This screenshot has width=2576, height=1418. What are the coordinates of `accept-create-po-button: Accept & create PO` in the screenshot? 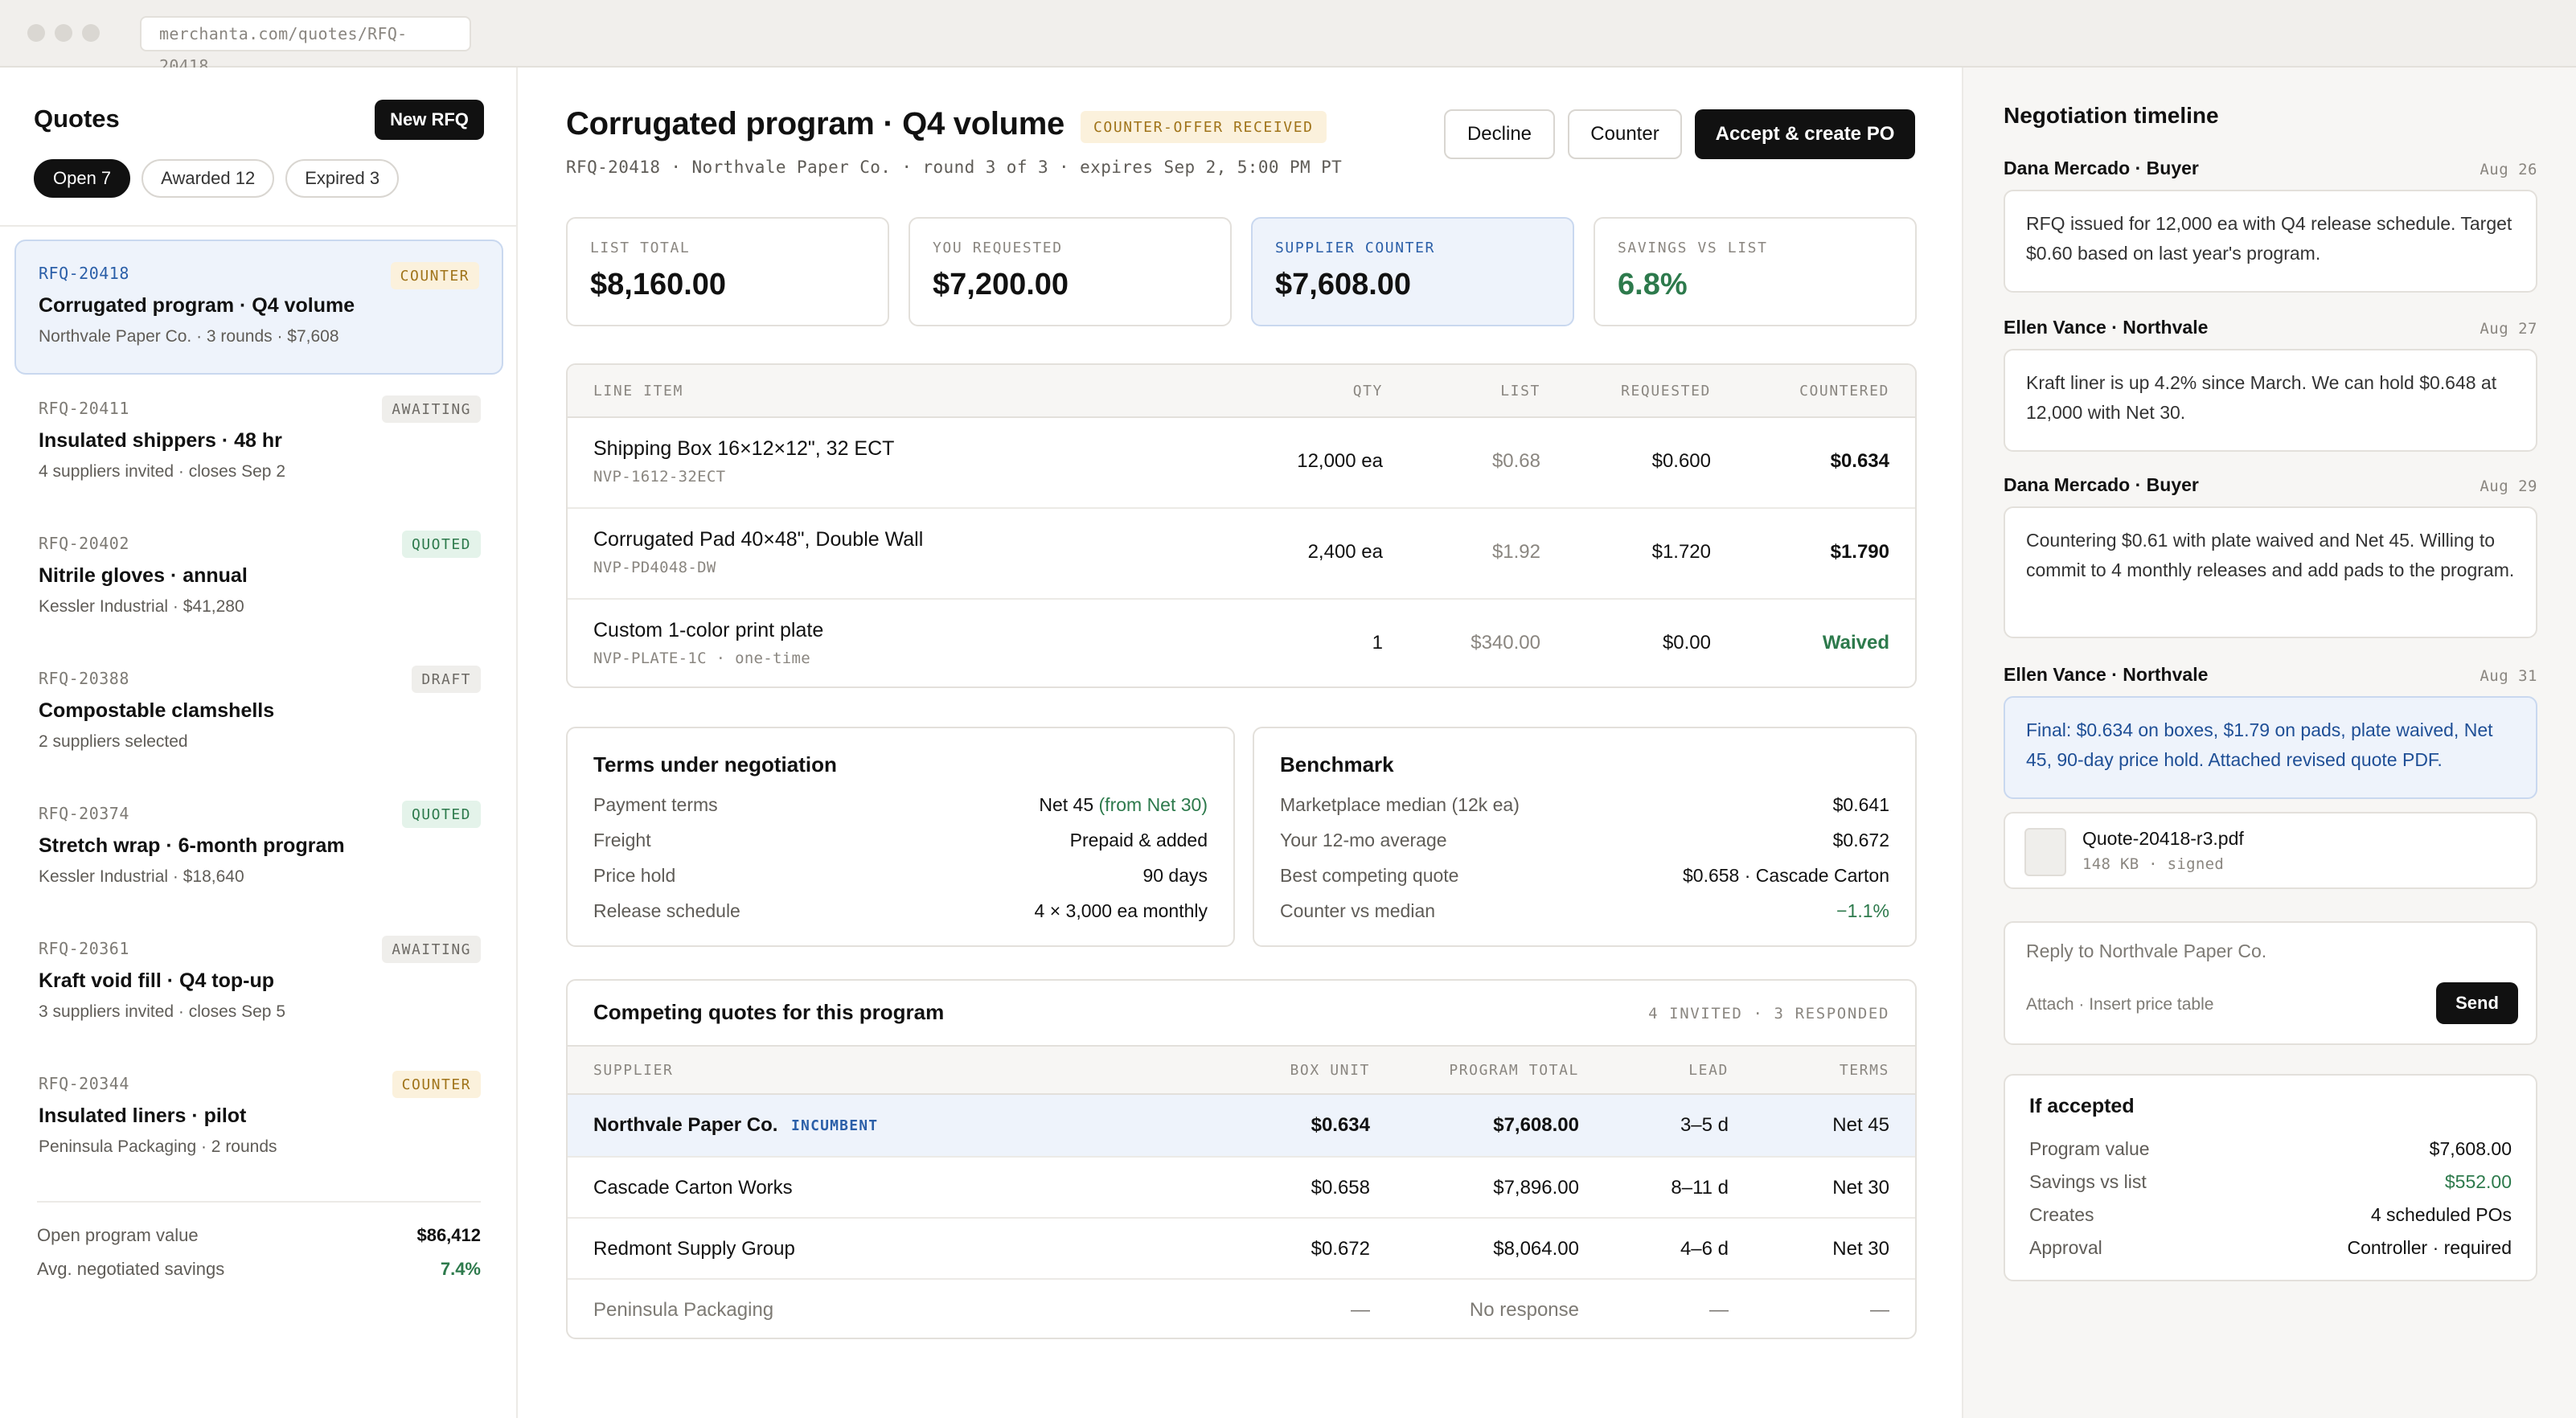 It's located at (1805, 134).